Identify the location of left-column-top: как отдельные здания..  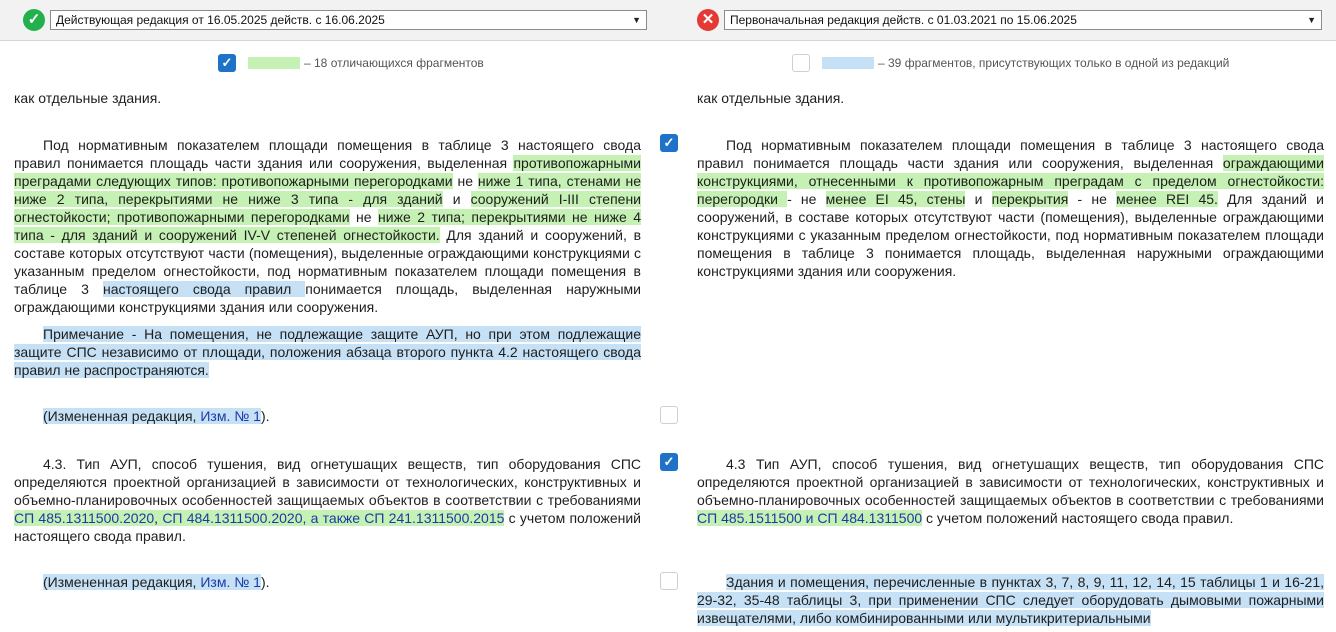
(327, 98).